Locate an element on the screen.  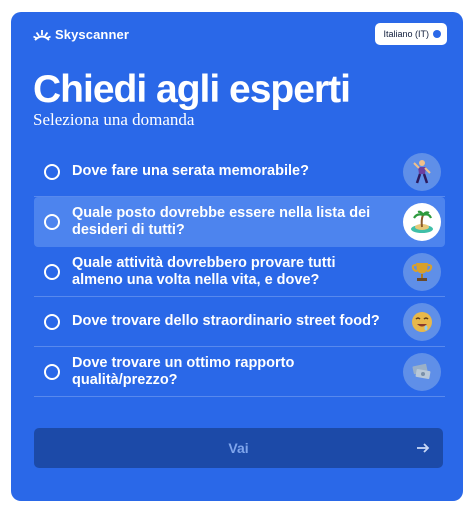
skyscanner-logo: Skyscanner is located at coordinates (81, 34).